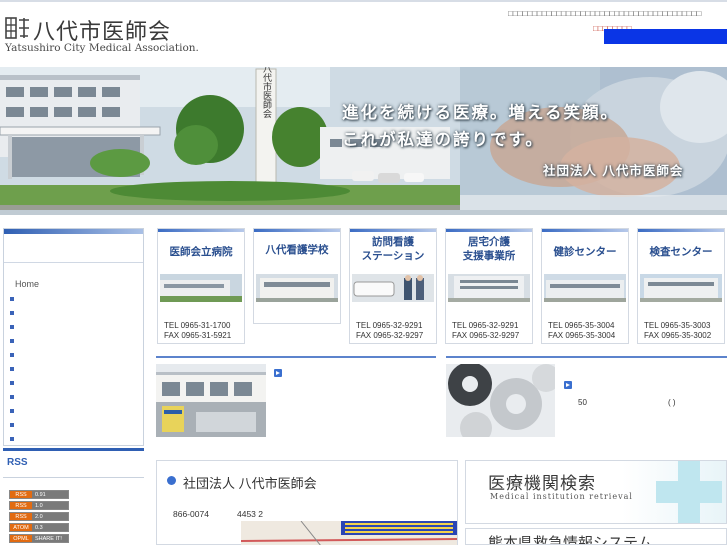 The image size is (727, 545). What do you see at coordinates (50, 494) in the screenshot?
I see `badge-value: 0.91` at bounding box center [50, 494].